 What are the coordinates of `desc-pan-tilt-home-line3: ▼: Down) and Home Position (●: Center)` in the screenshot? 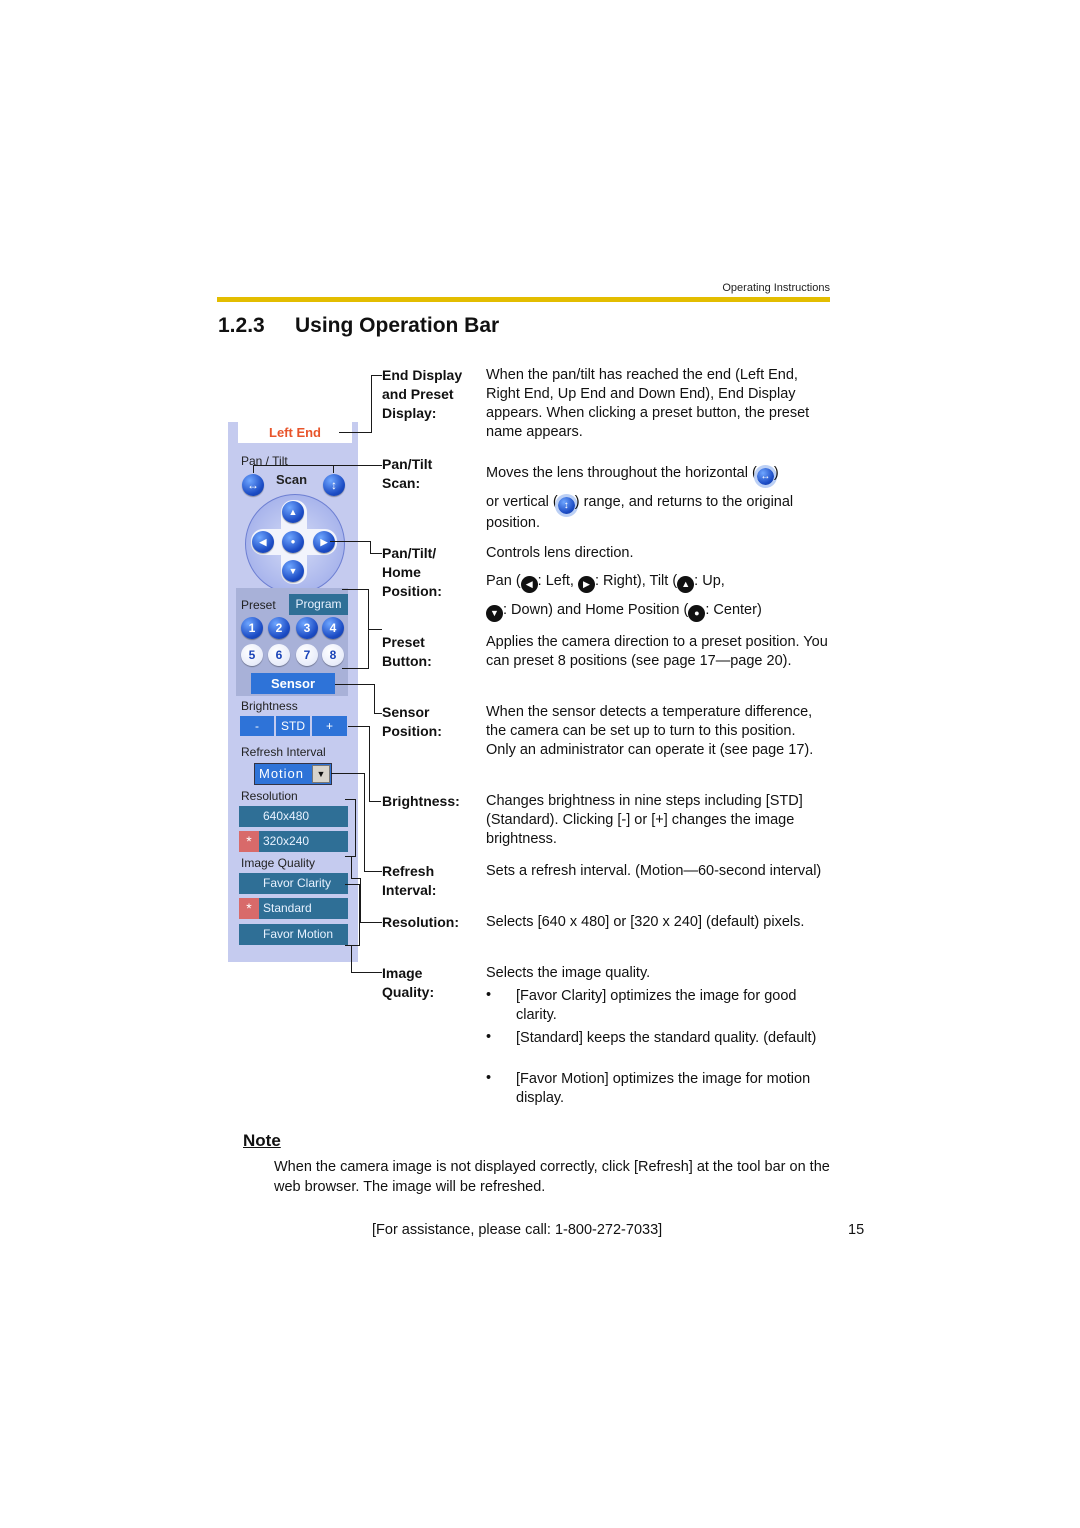 It's located at (657, 611).